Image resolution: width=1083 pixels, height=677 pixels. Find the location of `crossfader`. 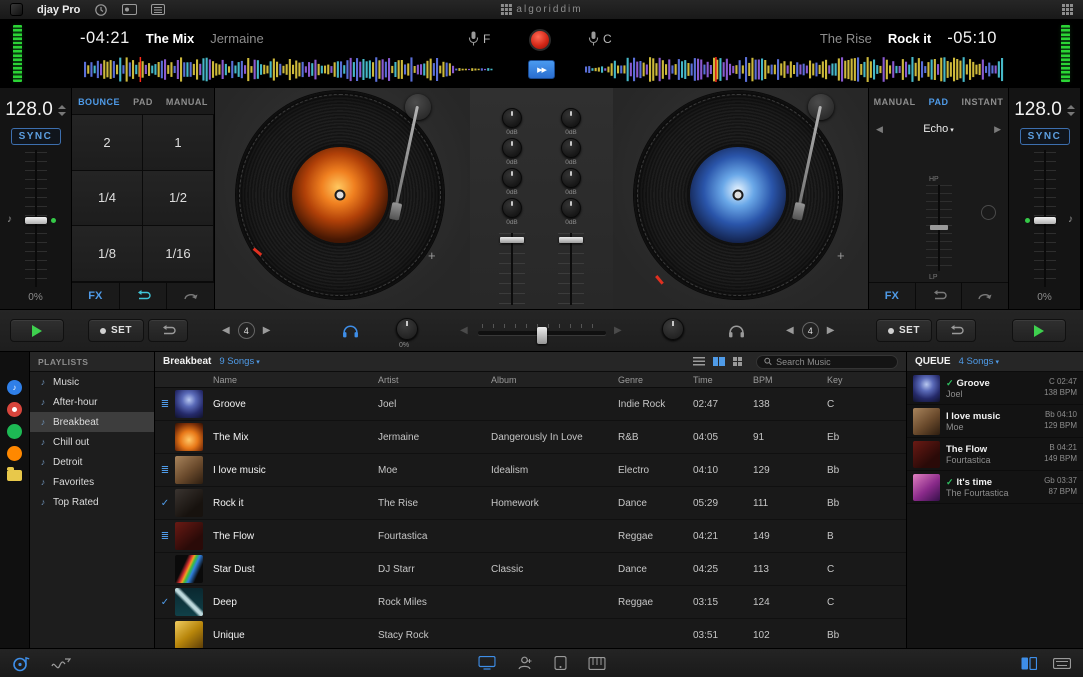

crossfader is located at coordinates (542, 334).